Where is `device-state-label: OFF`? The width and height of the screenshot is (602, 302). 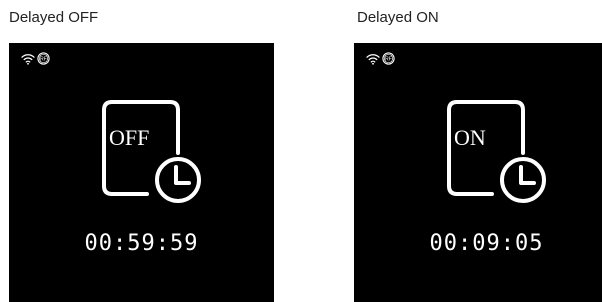
device-state-label: OFF is located at coordinates (129, 137).